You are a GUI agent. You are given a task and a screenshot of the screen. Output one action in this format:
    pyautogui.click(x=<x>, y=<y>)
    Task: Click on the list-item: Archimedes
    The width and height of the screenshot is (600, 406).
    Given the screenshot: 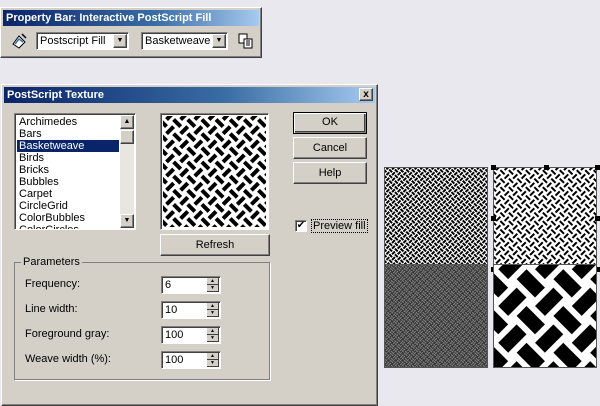 What is the action you would take?
    pyautogui.click(x=68, y=122)
    